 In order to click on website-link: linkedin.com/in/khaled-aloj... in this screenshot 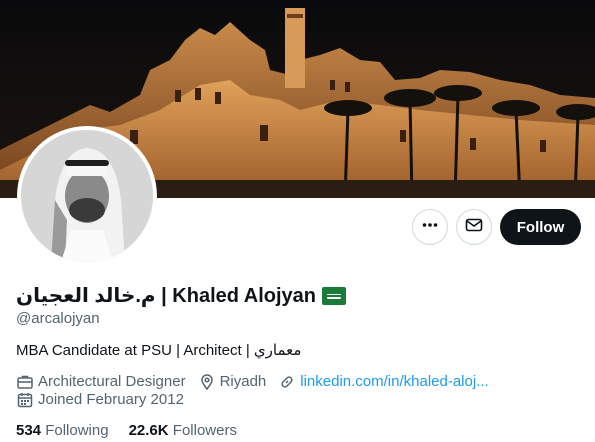, I will do `click(394, 382)`.